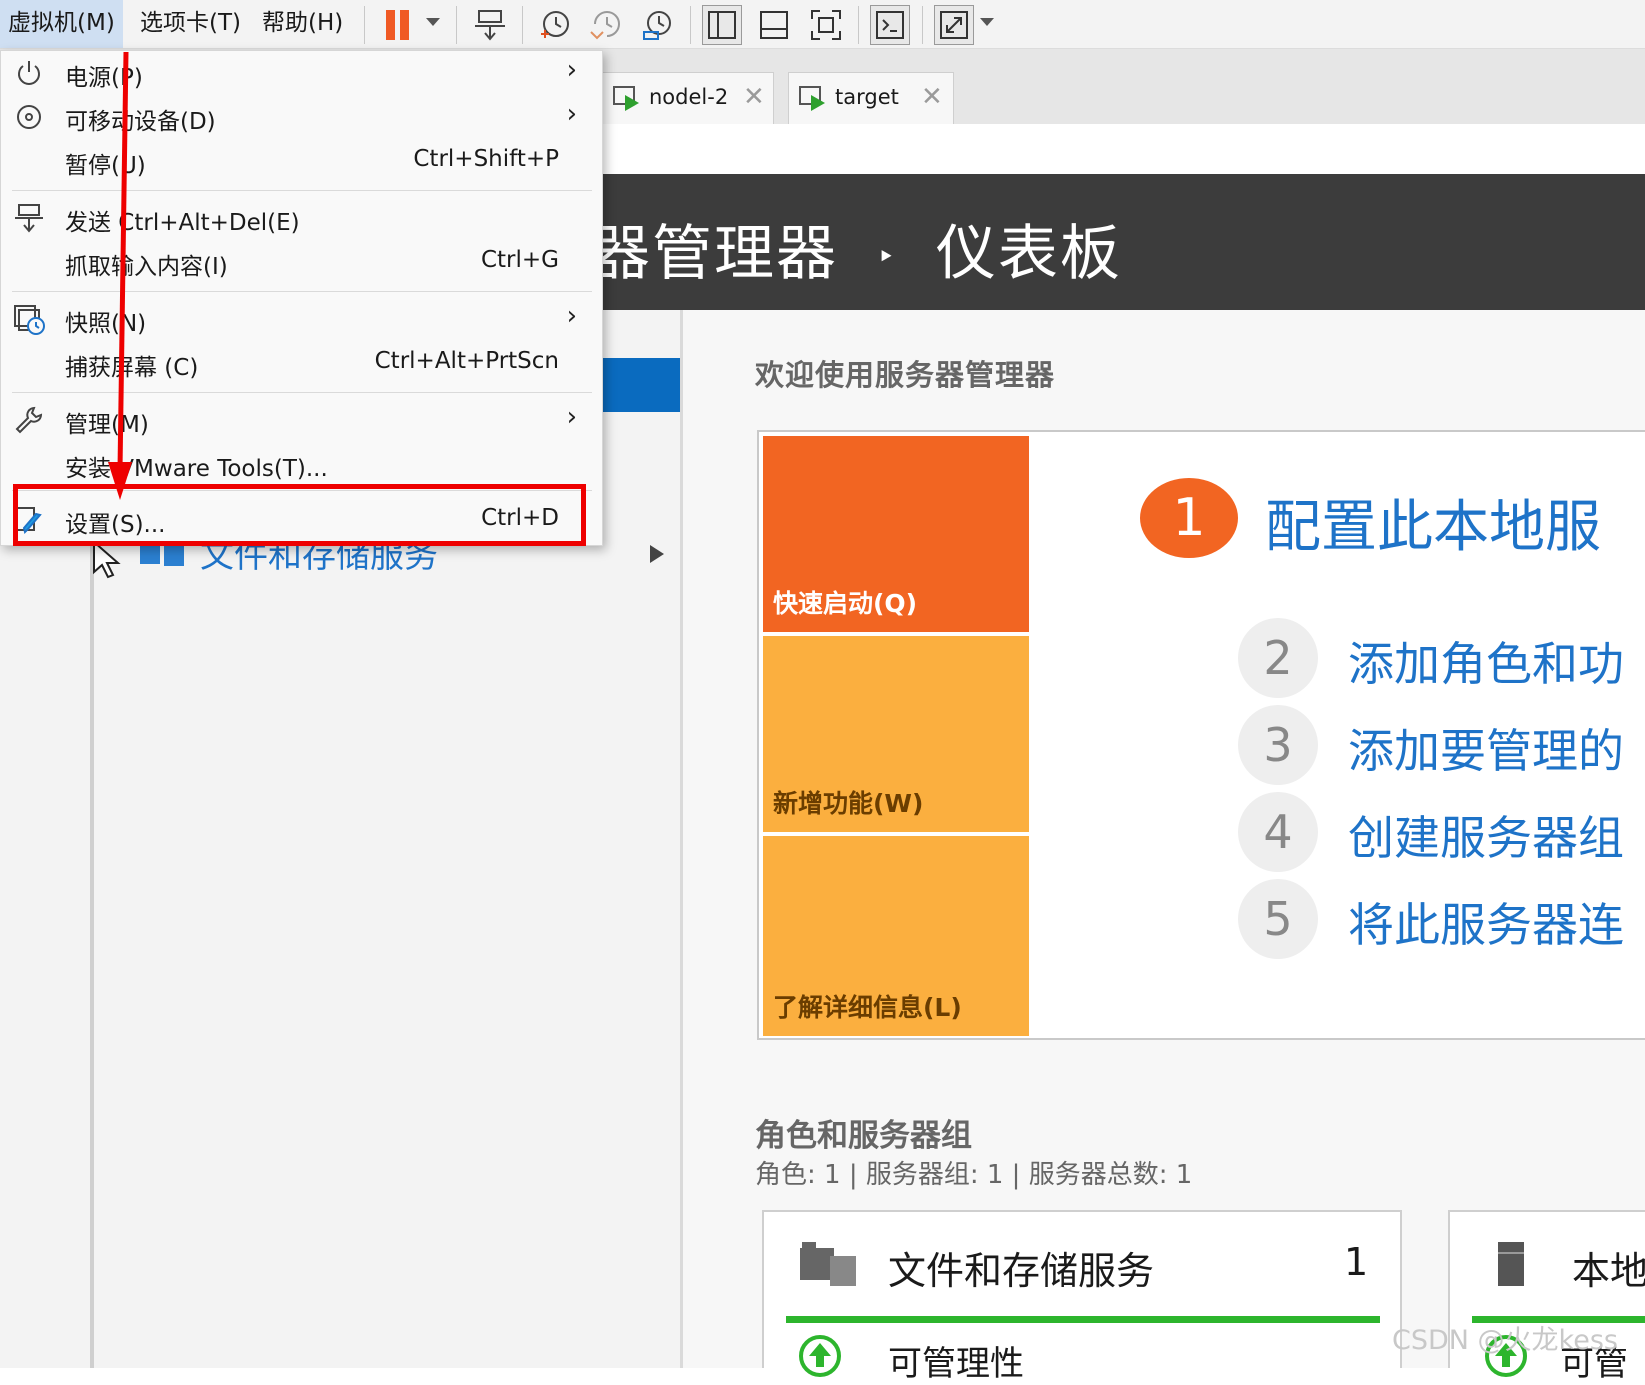 The width and height of the screenshot is (1645, 1385). What do you see at coordinates (640, 385) in the screenshot?
I see `sidebar-item-selected` at bounding box center [640, 385].